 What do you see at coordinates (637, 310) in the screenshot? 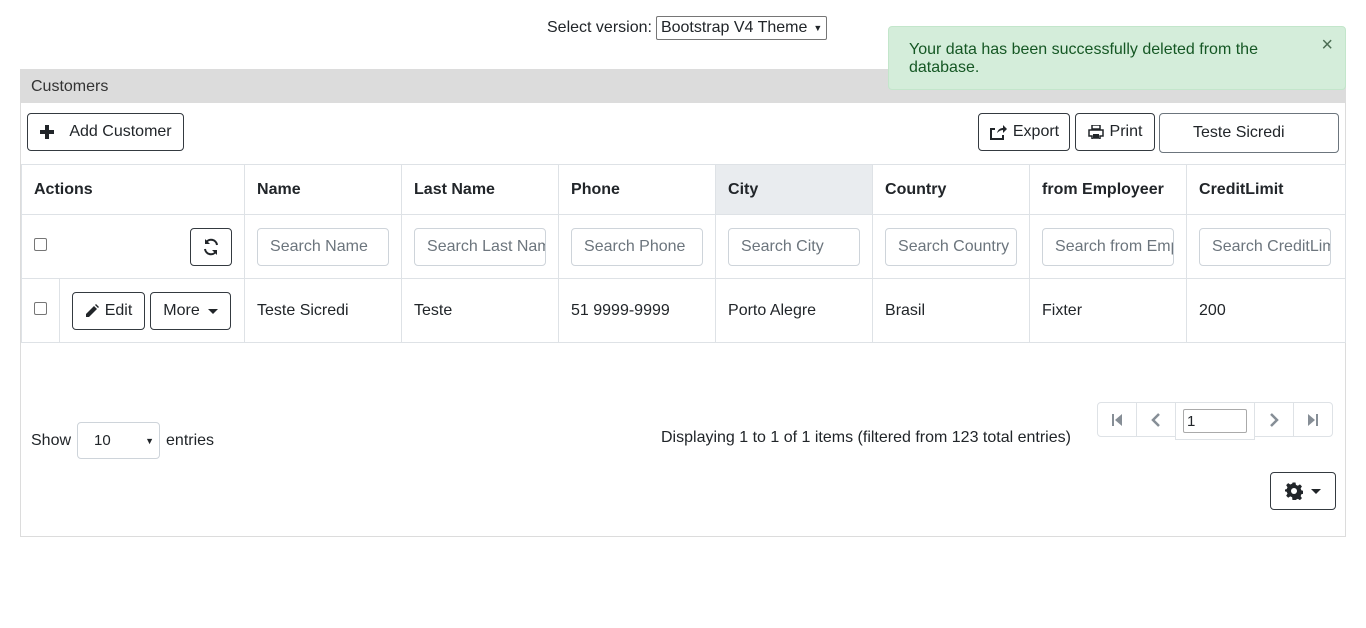
I see `cell-phone: 51 9999-9999` at bounding box center [637, 310].